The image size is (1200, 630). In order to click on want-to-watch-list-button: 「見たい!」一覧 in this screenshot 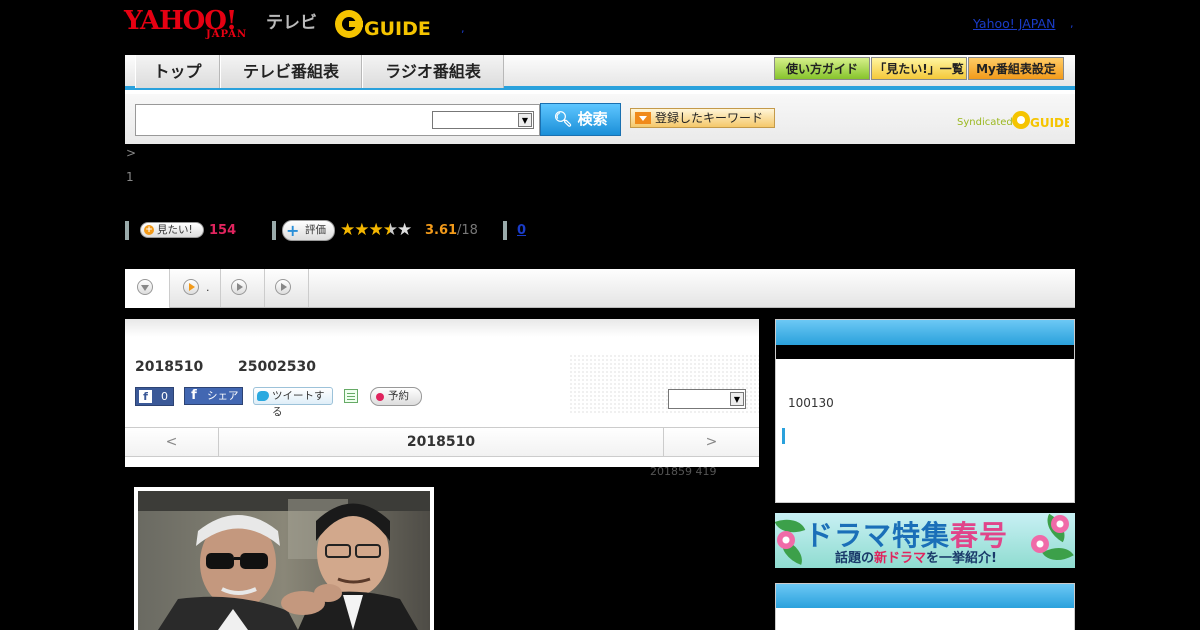, I will do `click(919, 68)`.